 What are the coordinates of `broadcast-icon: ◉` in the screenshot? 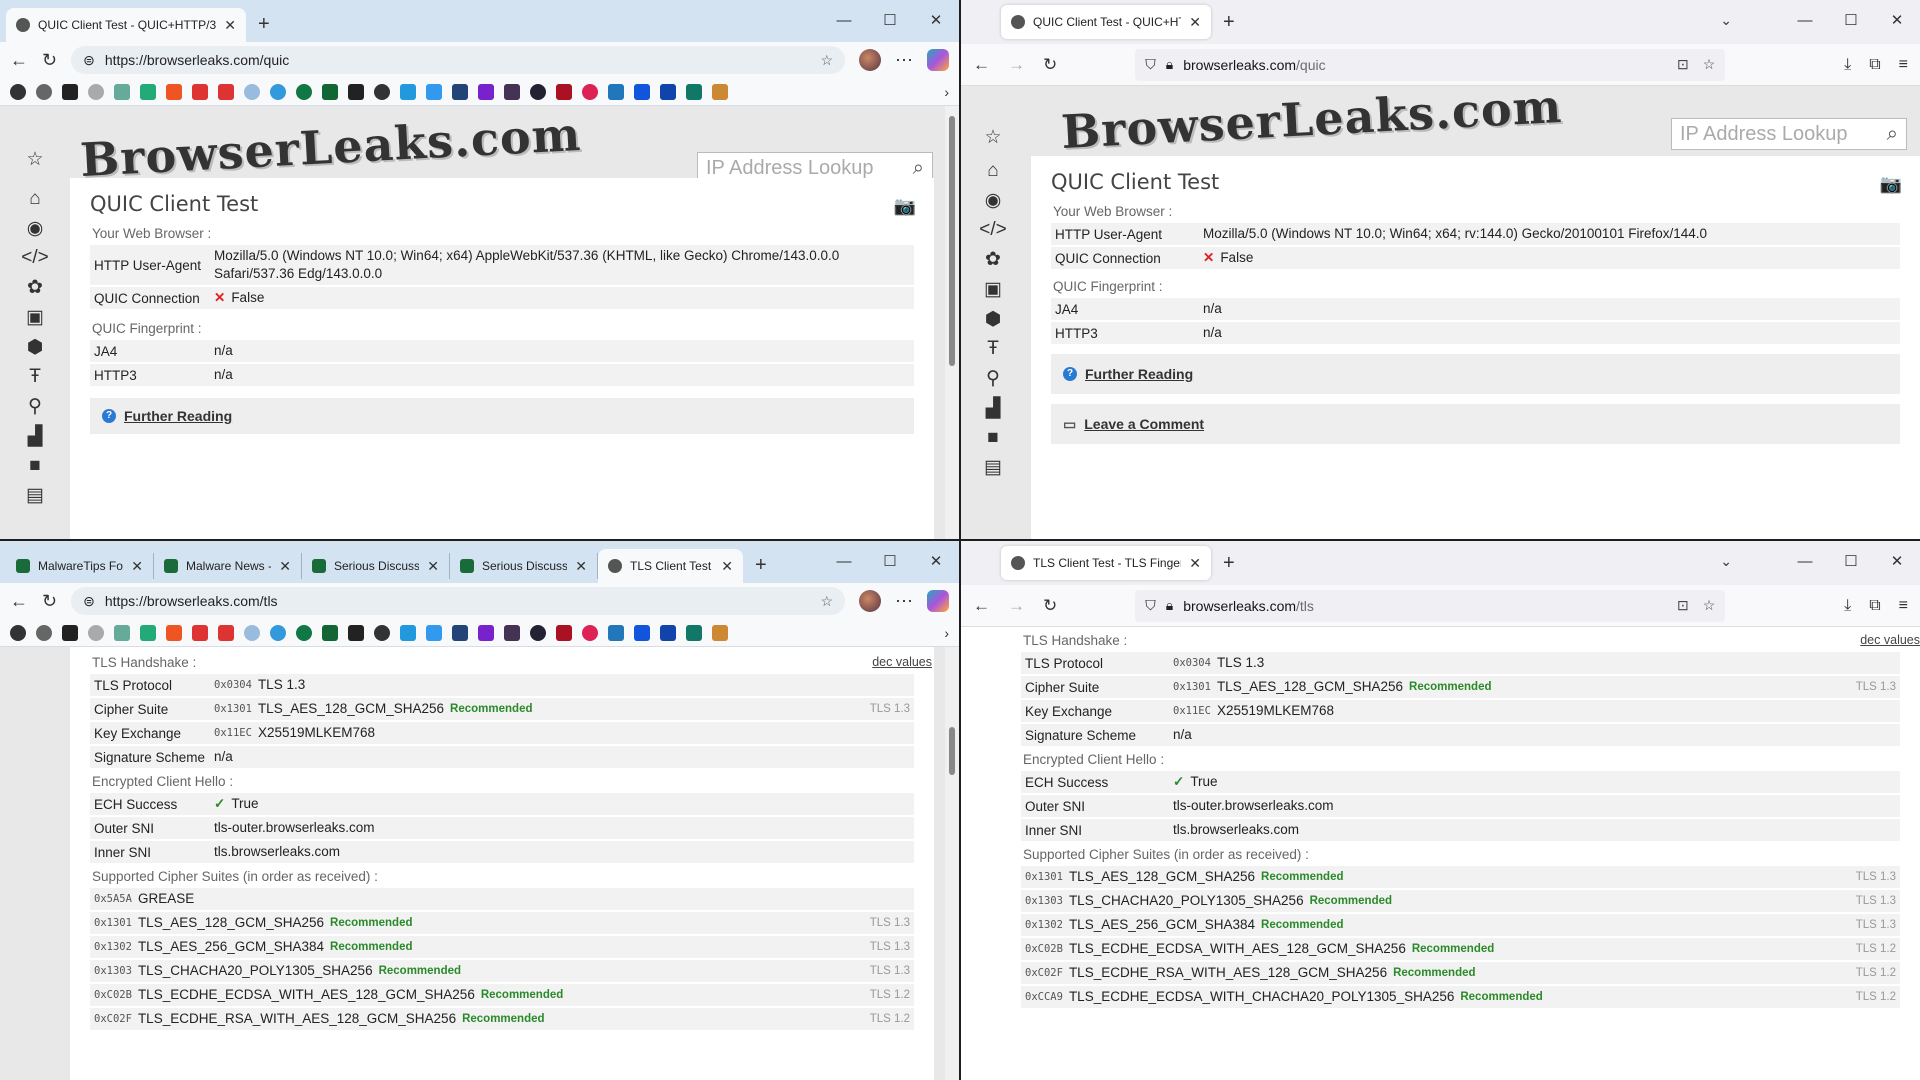 It's located at (993, 200).